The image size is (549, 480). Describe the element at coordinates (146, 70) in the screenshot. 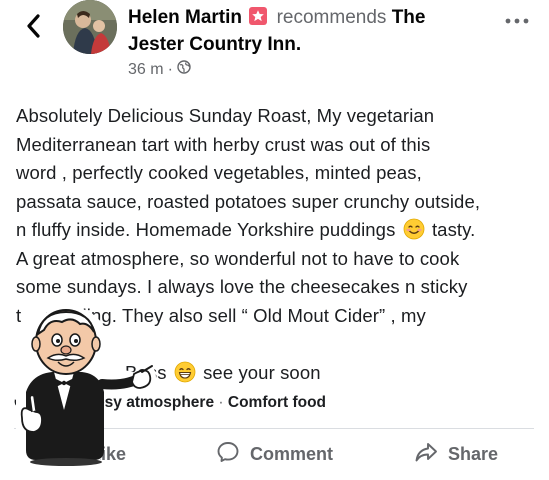

I see `timestamp: 36 m` at that location.